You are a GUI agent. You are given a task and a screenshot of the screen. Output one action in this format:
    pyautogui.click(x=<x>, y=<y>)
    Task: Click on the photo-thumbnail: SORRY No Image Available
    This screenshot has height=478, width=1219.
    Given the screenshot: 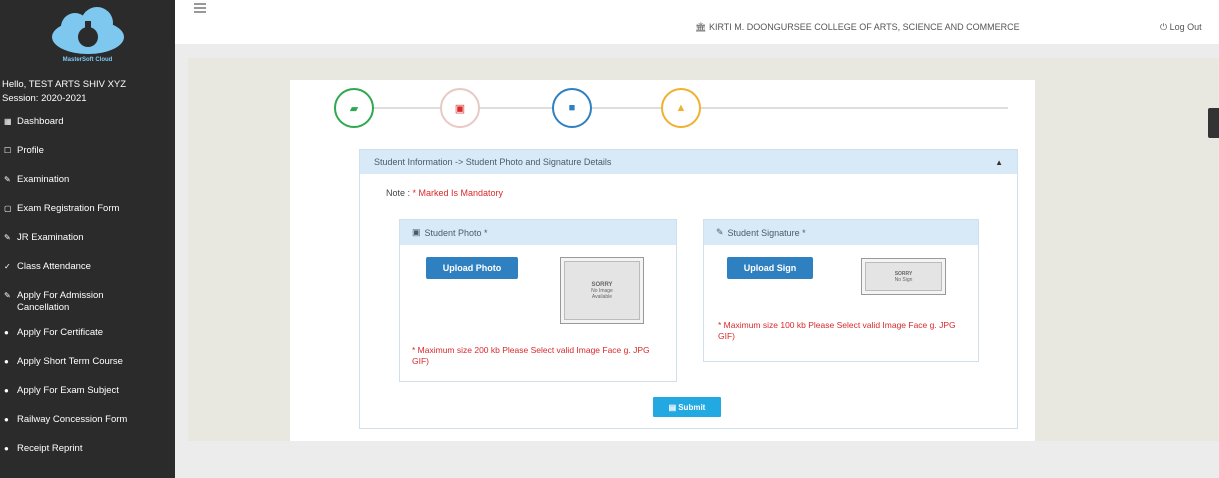 What is the action you would take?
    pyautogui.click(x=602, y=290)
    